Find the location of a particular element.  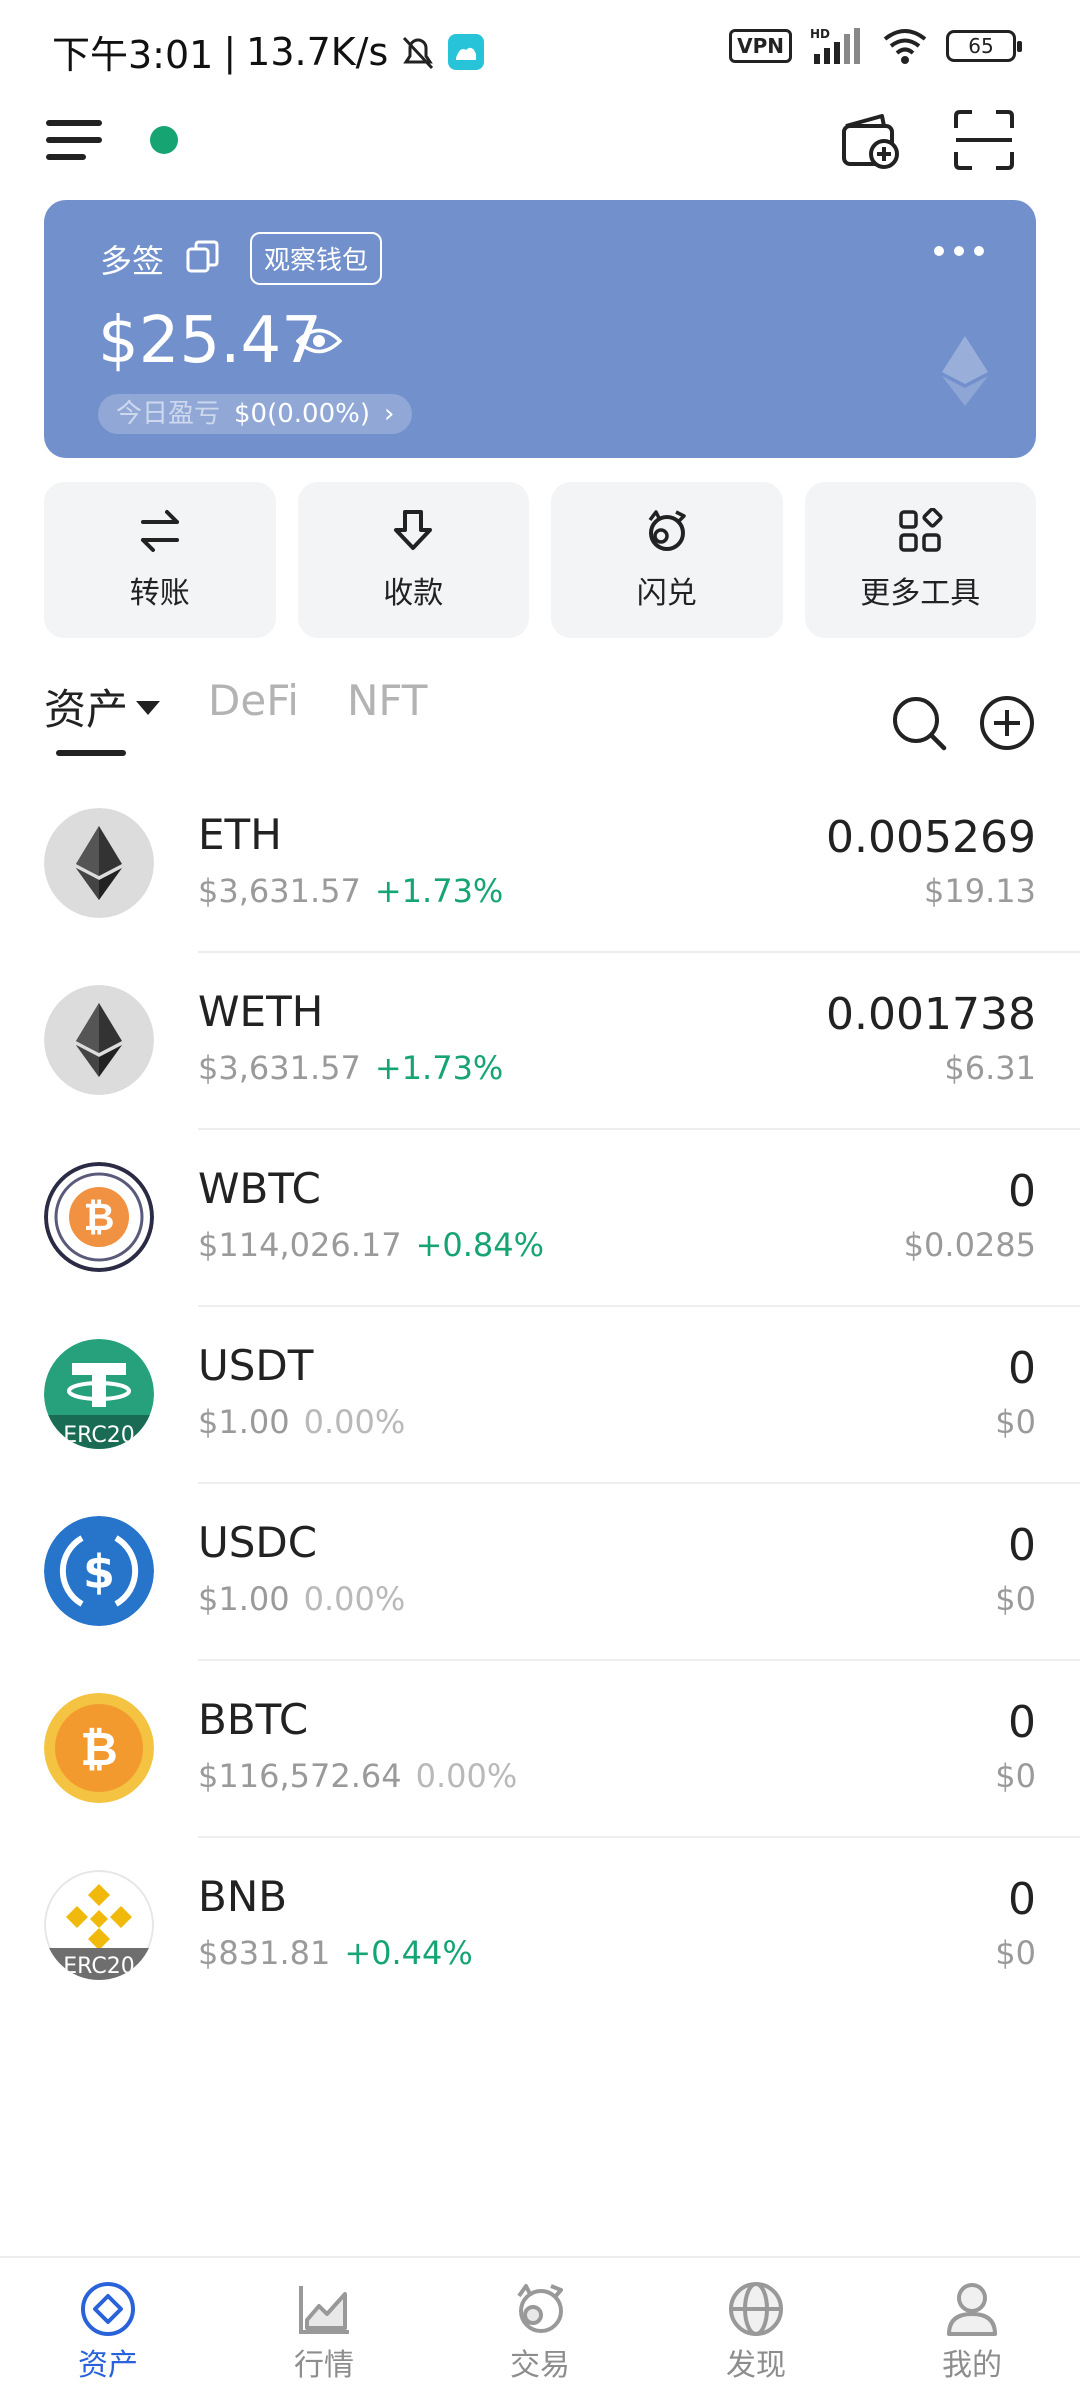

asset-price-line: $3,631.57 +1.73% is located at coordinates (350, 891).